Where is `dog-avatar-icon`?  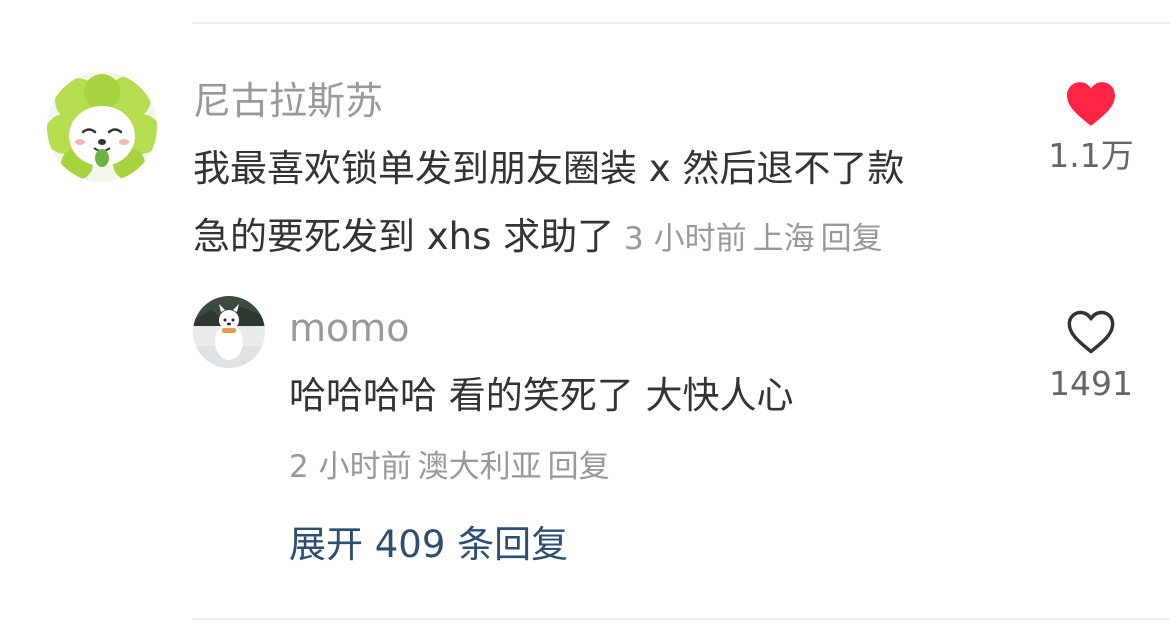
dog-avatar-icon is located at coordinates (229, 332).